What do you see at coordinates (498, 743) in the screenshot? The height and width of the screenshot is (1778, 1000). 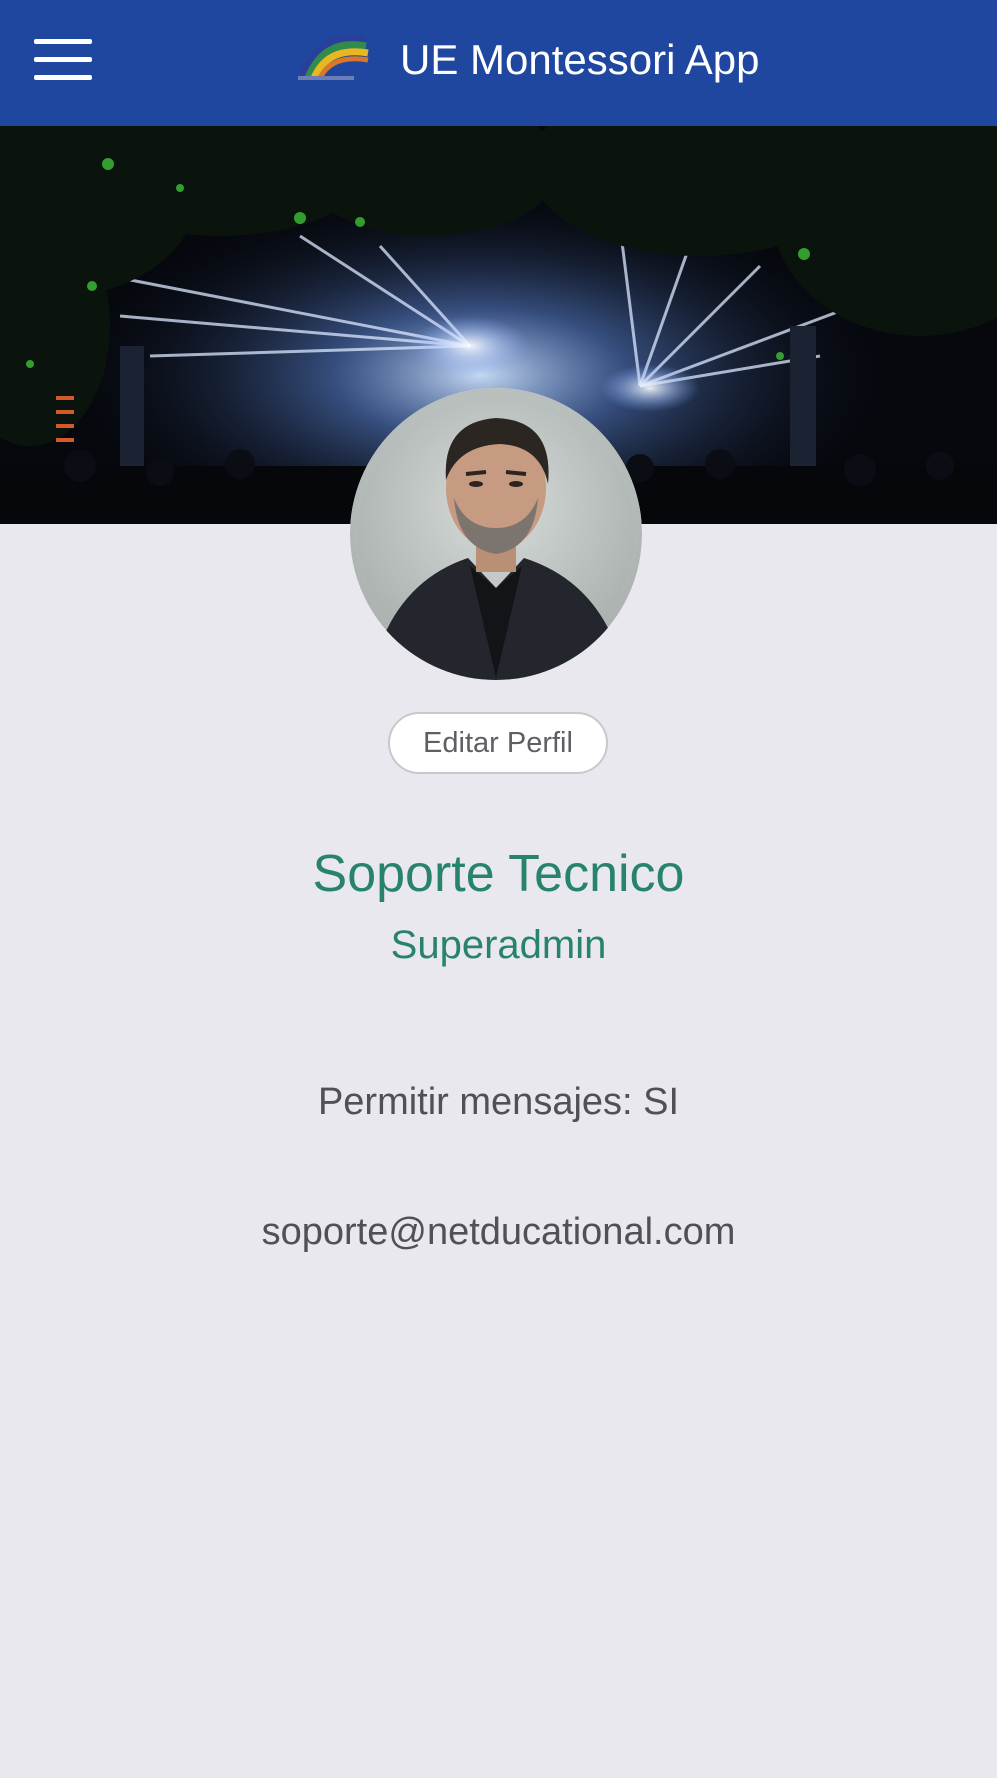 I see `edit-profile-button: Editar Perfil` at bounding box center [498, 743].